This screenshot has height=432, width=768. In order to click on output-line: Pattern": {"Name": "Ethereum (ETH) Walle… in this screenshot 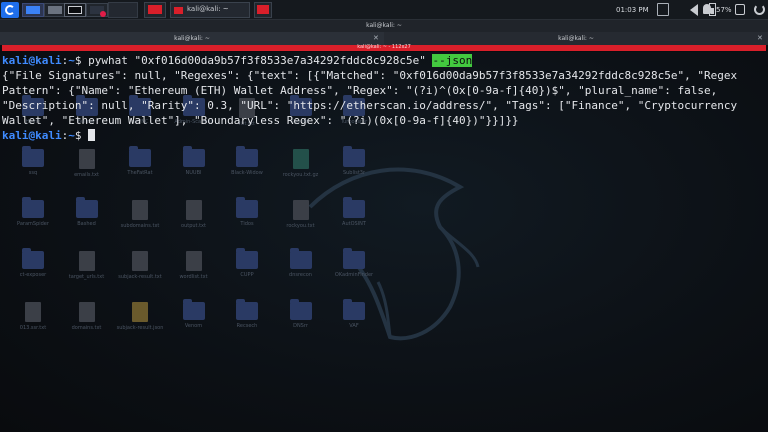, I will do `click(360, 90)`.